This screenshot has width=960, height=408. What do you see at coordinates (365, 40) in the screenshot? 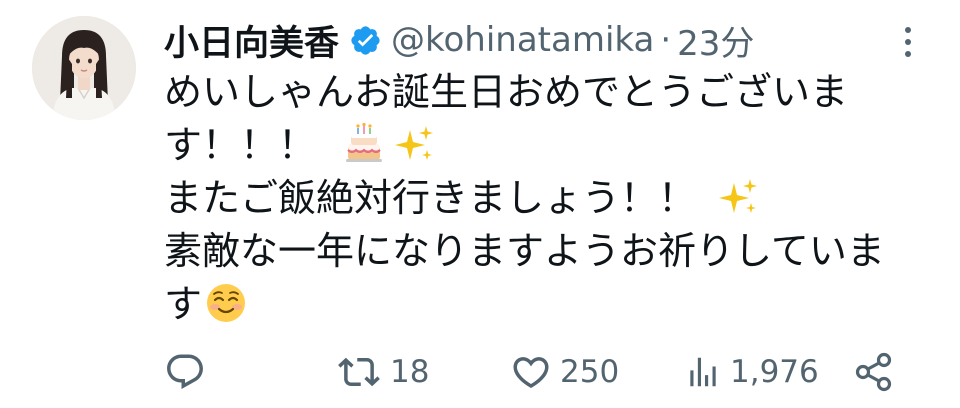
I see `verified-badge-icon` at bounding box center [365, 40].